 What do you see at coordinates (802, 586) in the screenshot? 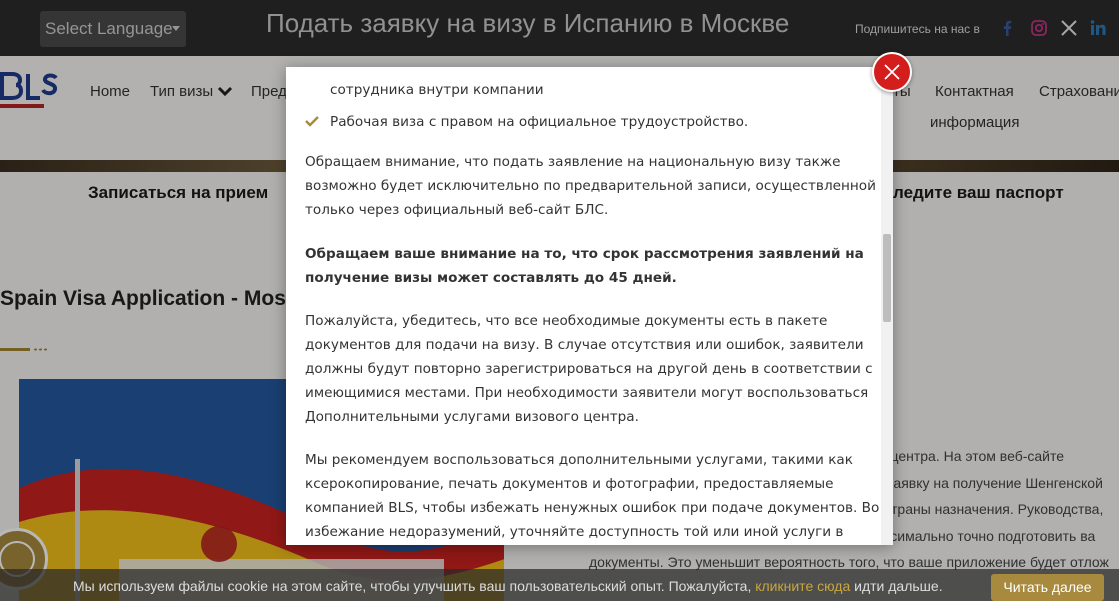
I see `cookie-link: кликните сюда` at bounding box center [802, 586].